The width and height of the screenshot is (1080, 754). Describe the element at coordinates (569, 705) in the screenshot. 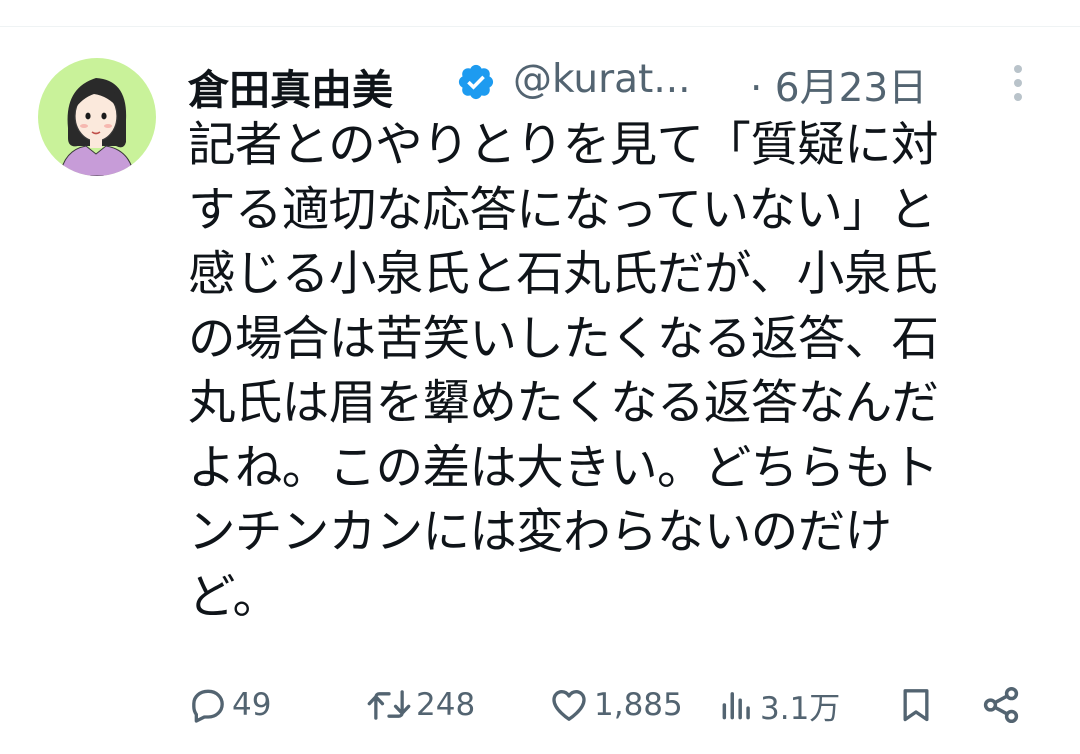

I see `heart-icon` at that location.